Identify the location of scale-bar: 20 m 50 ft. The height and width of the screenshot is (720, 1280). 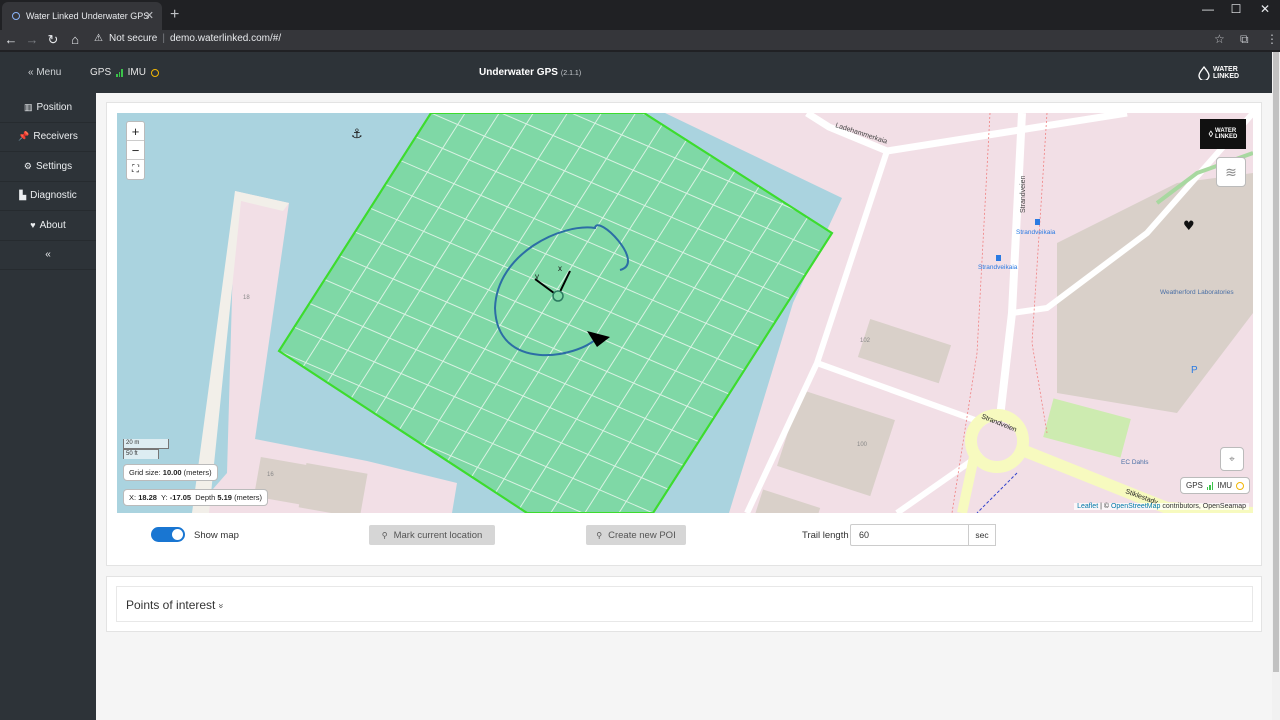
(146, 449).